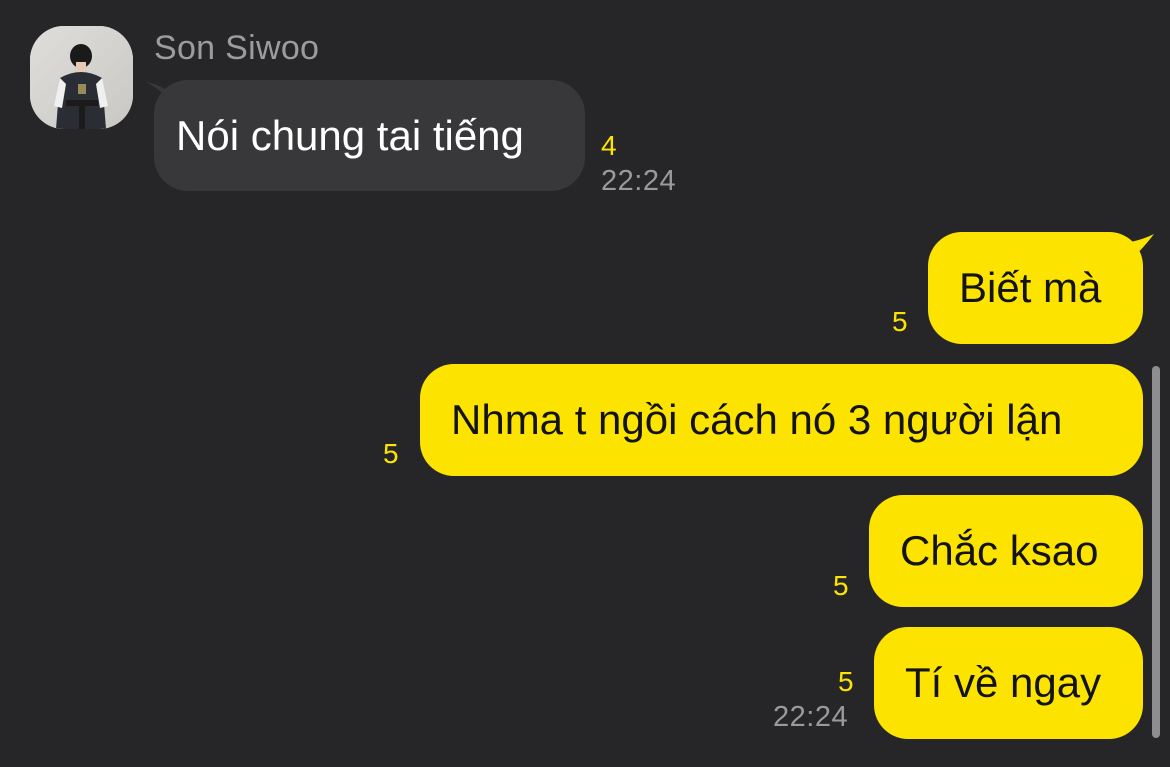 This screenshot has height=767, width=1170. I want to click on profile-photo-icon, so click(81, 77).